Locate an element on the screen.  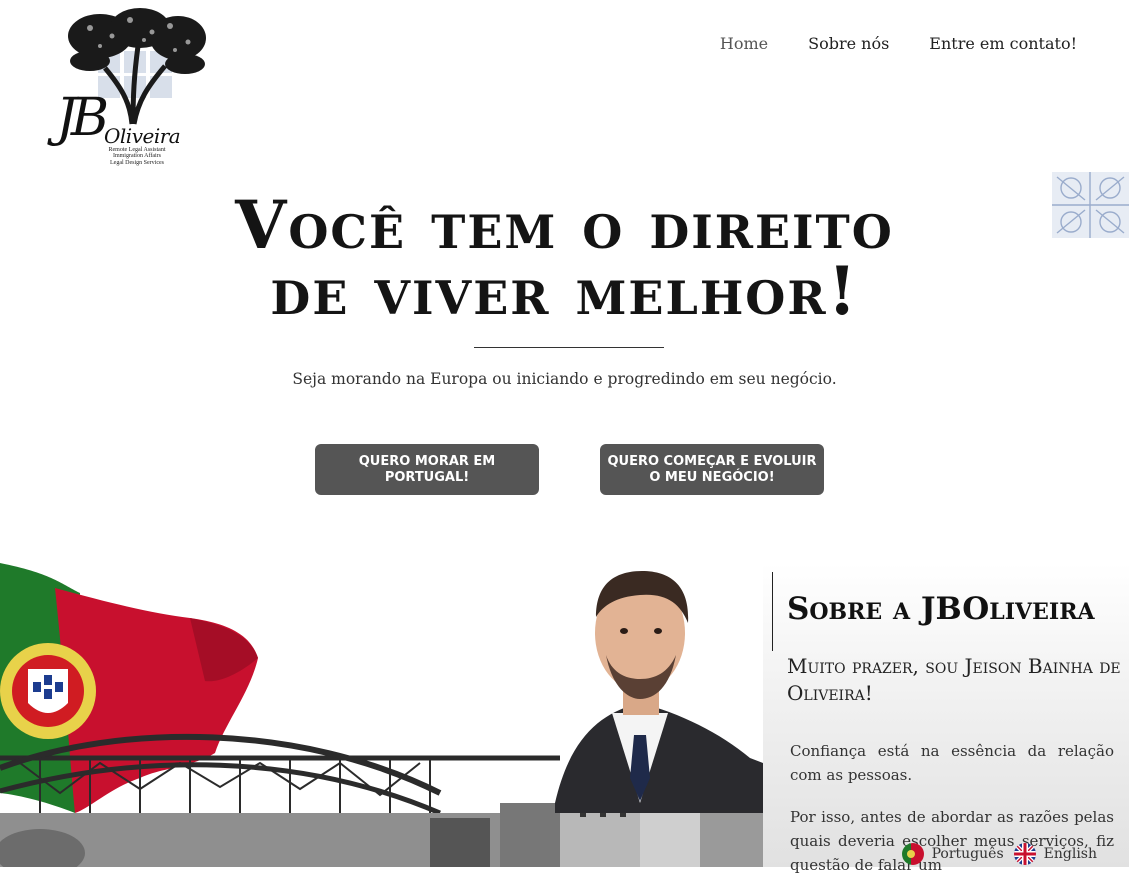
logo-monogram: JB is located at coordinates (82, 118).